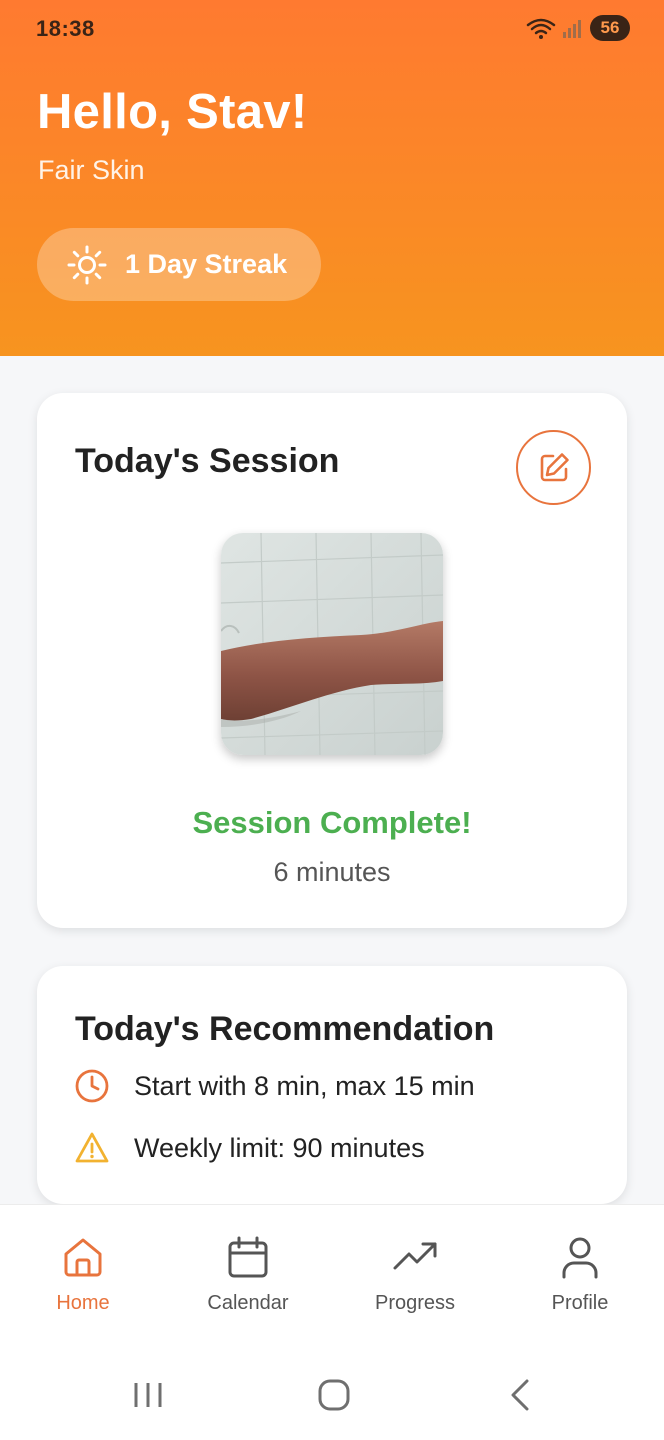 The image size is (664, 1440). I want to click on session-photo, so click(332, 644).